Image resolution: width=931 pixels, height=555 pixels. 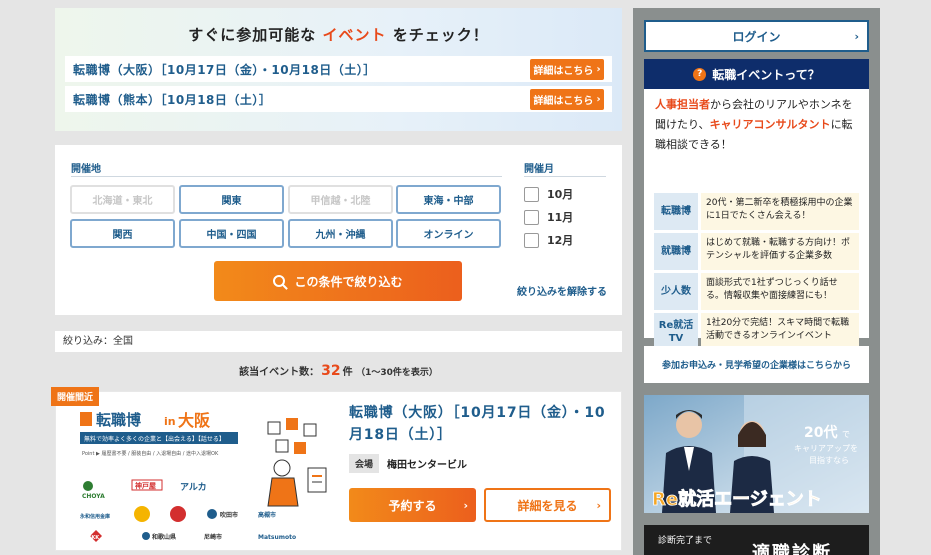 What do you see at coordinates (348, 281) in the screenshot?
I see `search-button-label: この条件で絞り込む` at bounding box center [348, 281].